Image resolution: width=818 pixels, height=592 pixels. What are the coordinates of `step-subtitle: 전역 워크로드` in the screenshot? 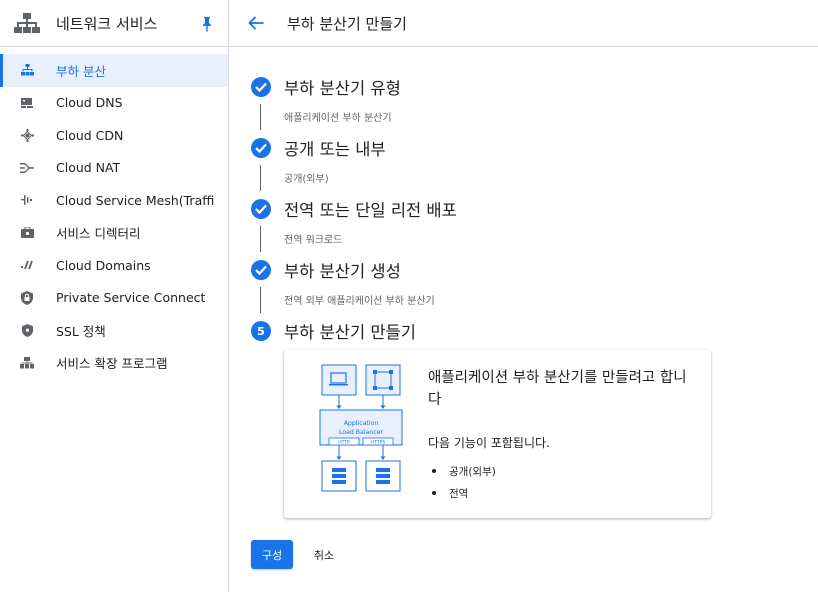 It's located at (313, 240).